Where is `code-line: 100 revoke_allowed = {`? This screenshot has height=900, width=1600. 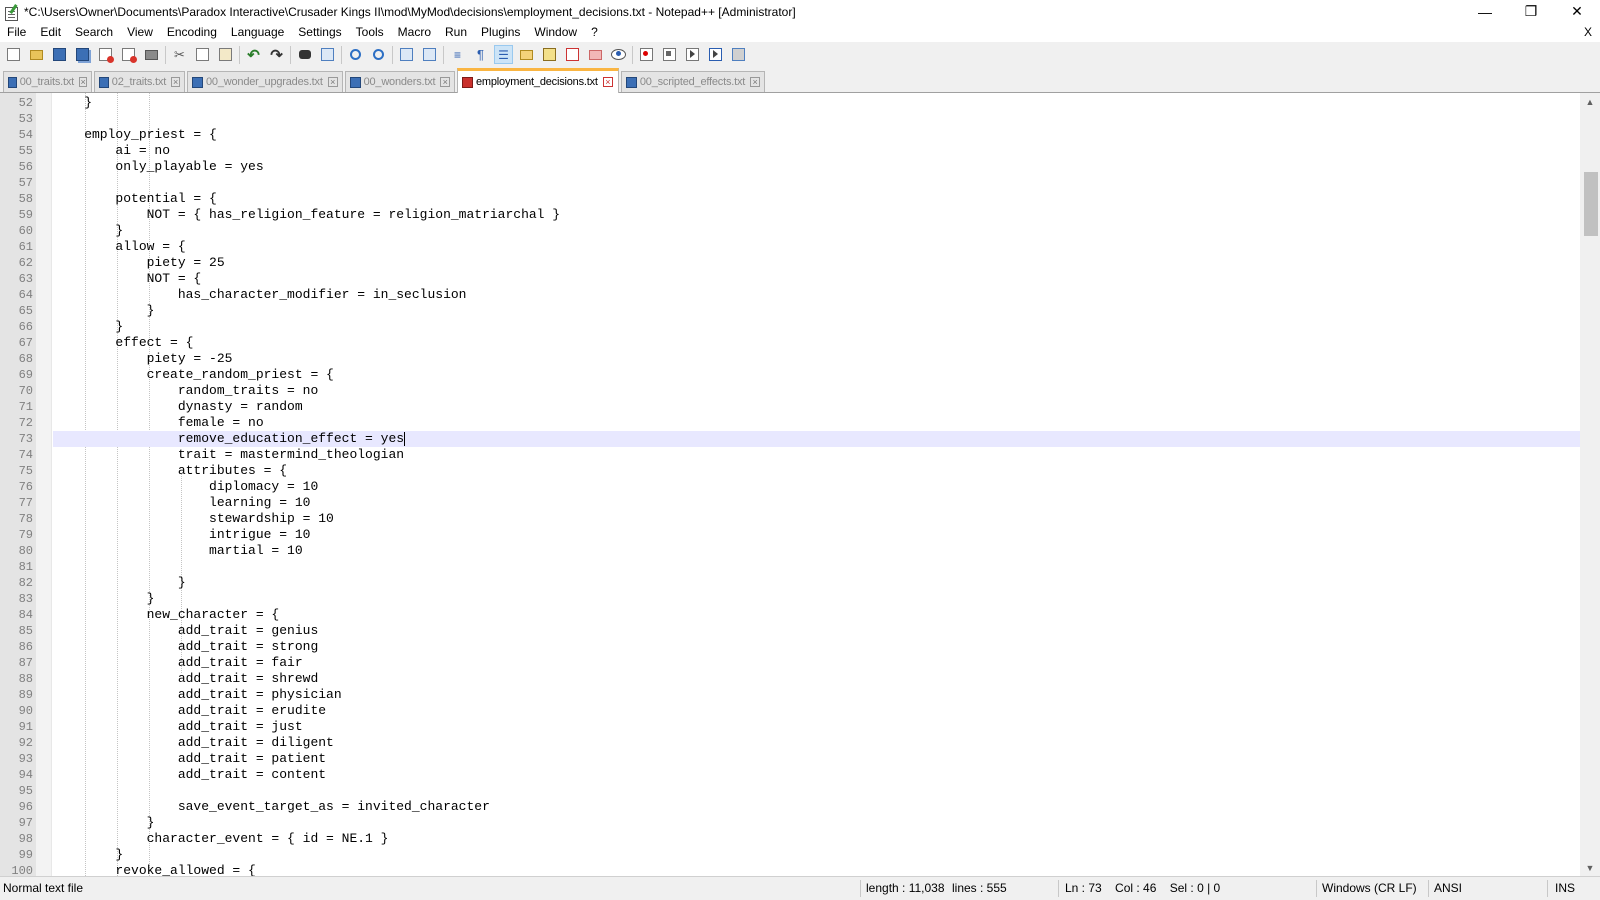 code-line: 100 revoke_allowed = { is located at coordinates (790, 869).